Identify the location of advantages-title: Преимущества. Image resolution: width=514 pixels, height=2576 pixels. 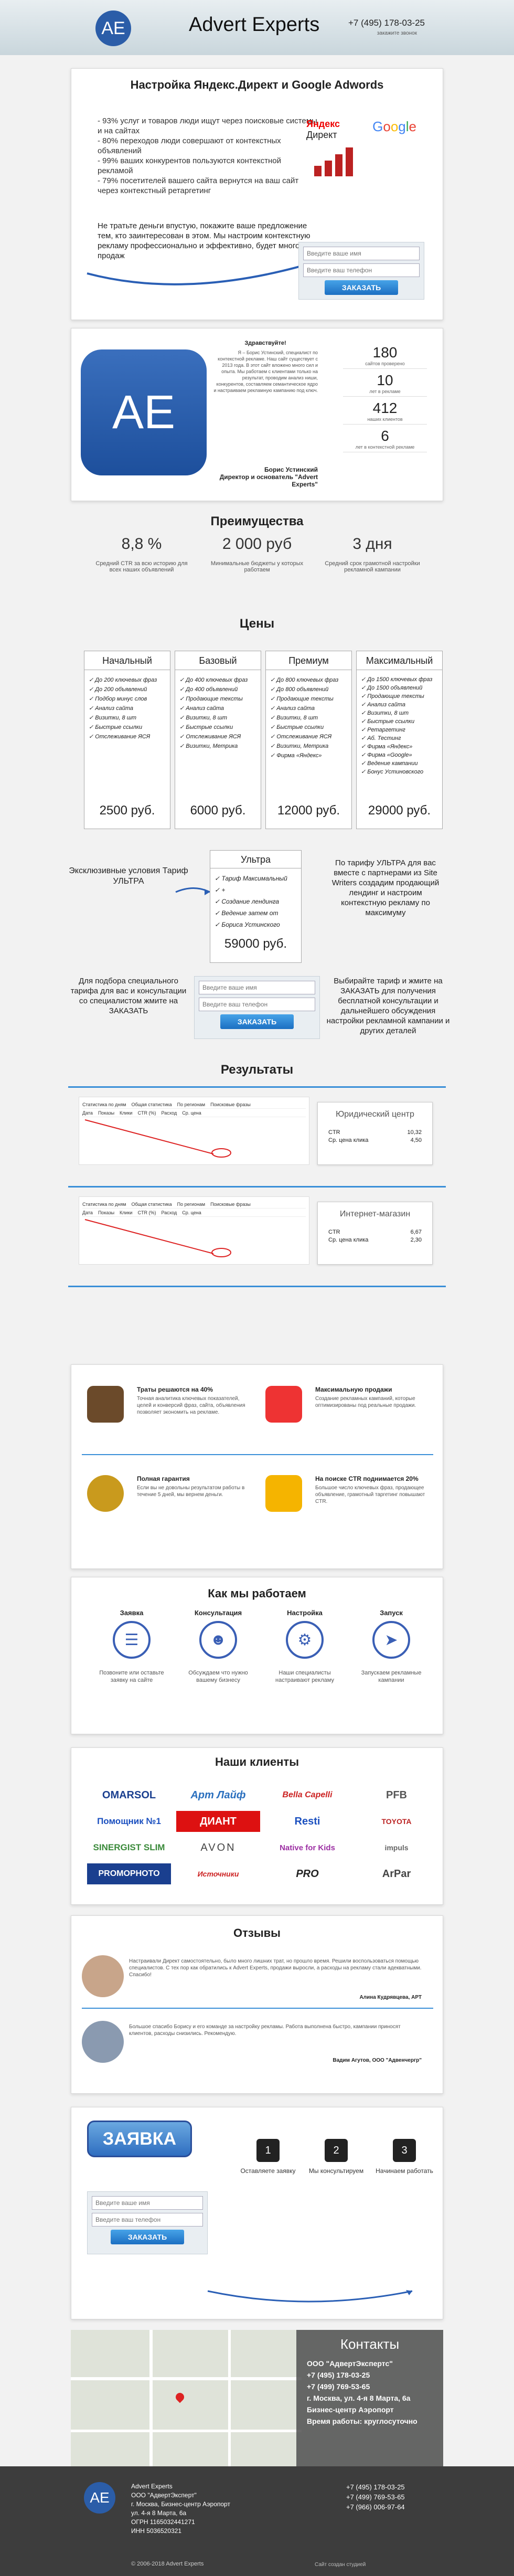
(257, 521).